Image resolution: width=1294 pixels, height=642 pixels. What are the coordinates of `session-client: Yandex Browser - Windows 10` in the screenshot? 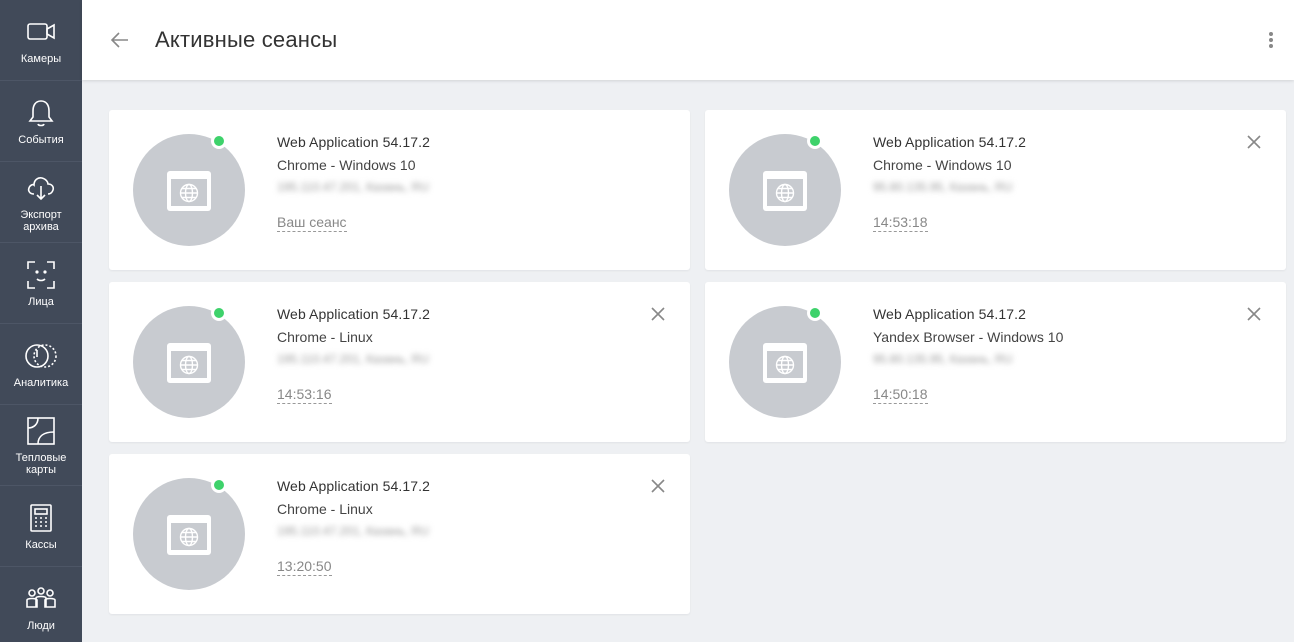 It's located at (968, 337).